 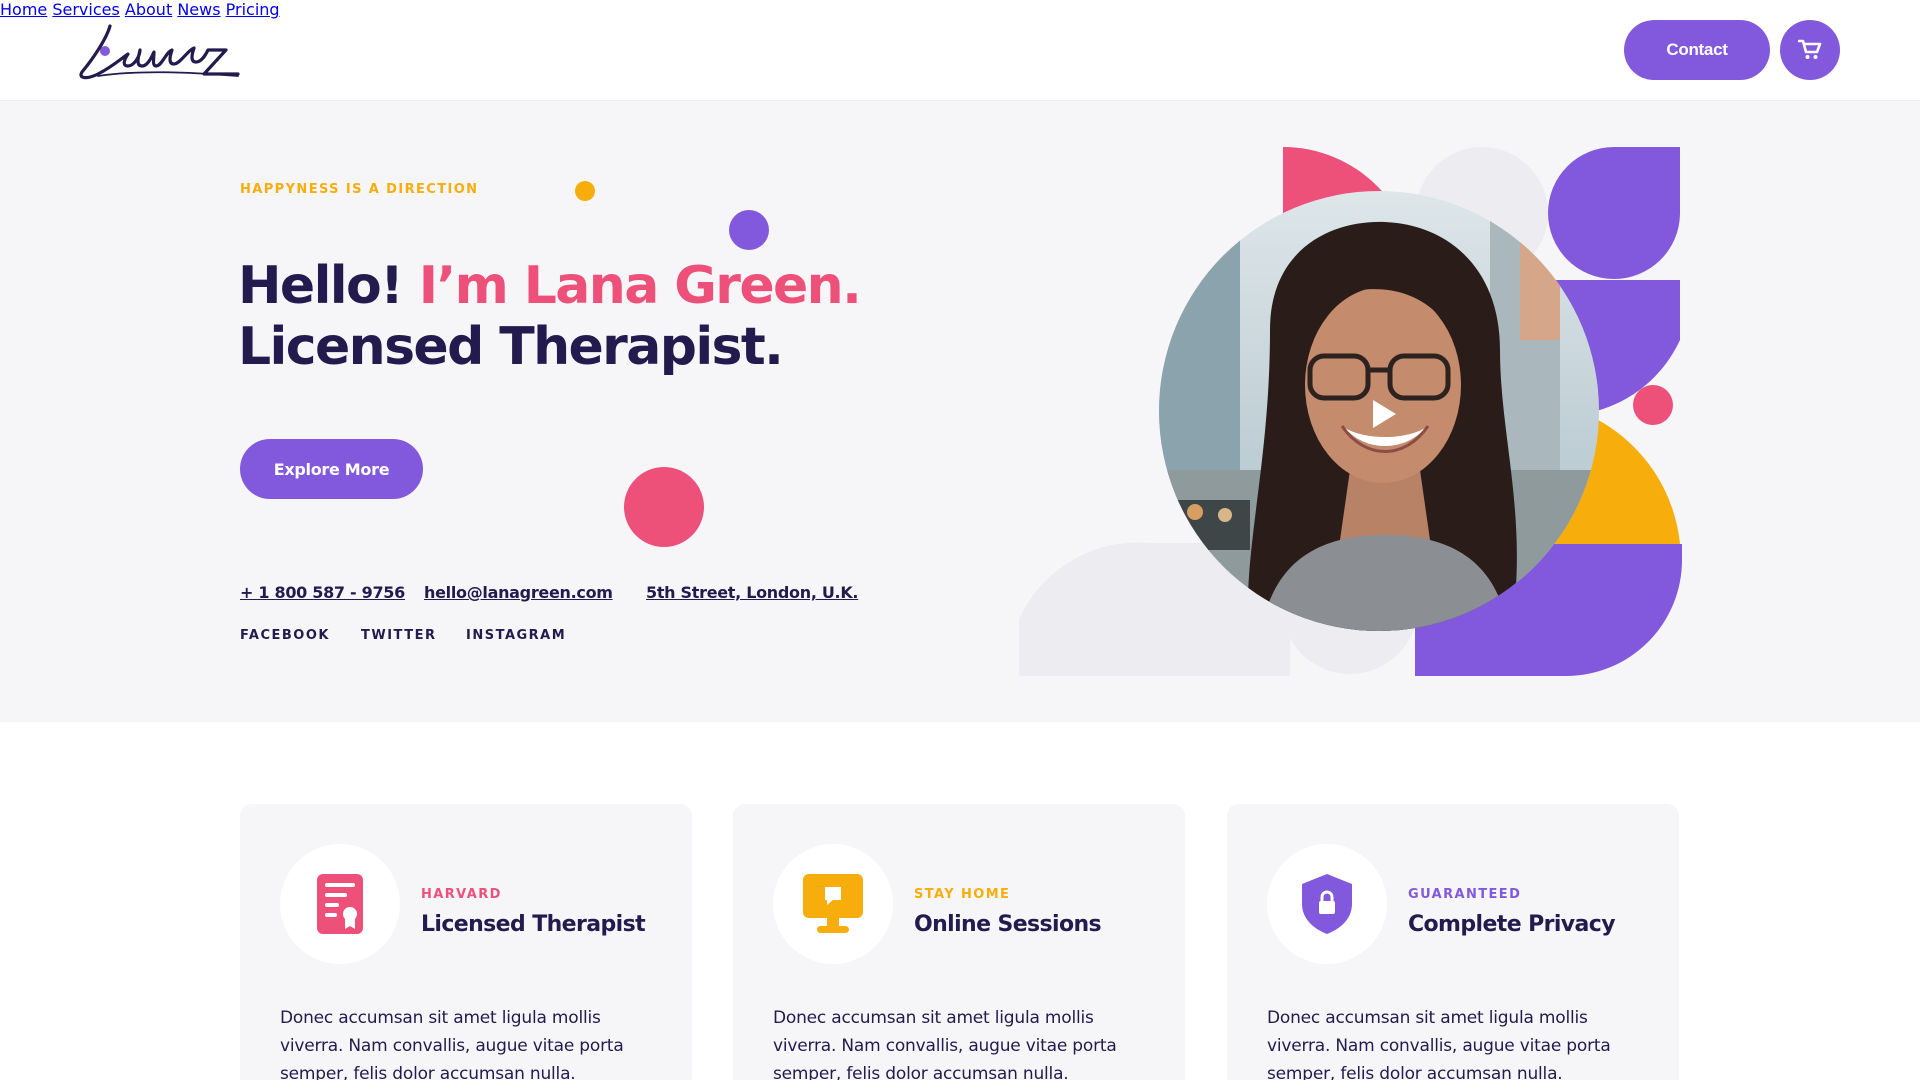 I want to click on feature-eyebrow: STAY HOME, so click(x=962, y=894).